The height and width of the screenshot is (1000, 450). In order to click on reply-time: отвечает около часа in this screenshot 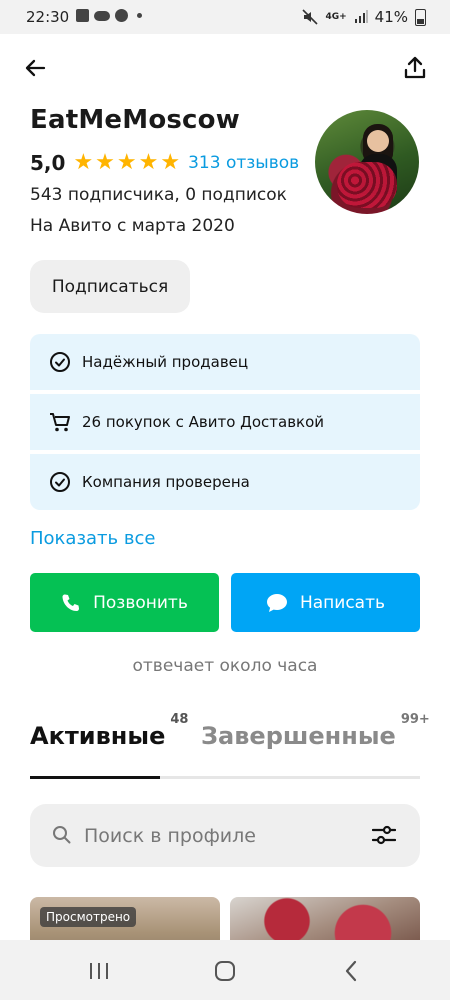, I will do `click(225, 666)`.